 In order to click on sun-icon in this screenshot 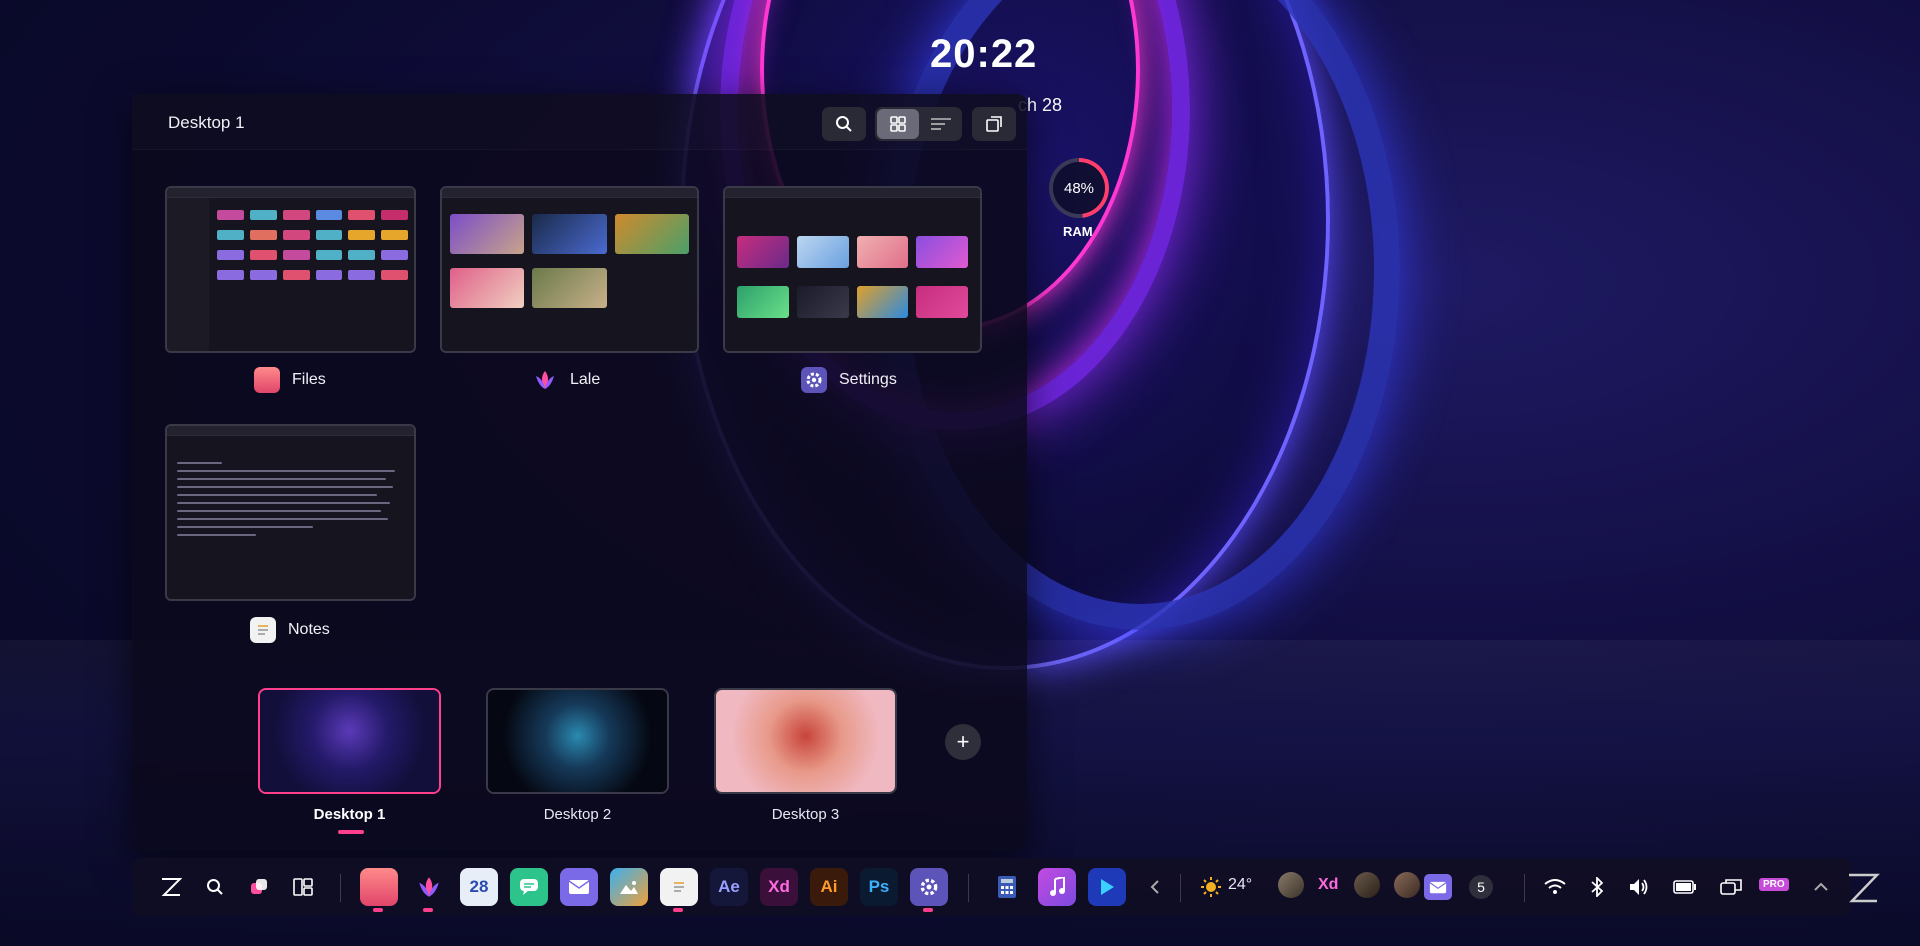, I will do `click(1211, 887)`.